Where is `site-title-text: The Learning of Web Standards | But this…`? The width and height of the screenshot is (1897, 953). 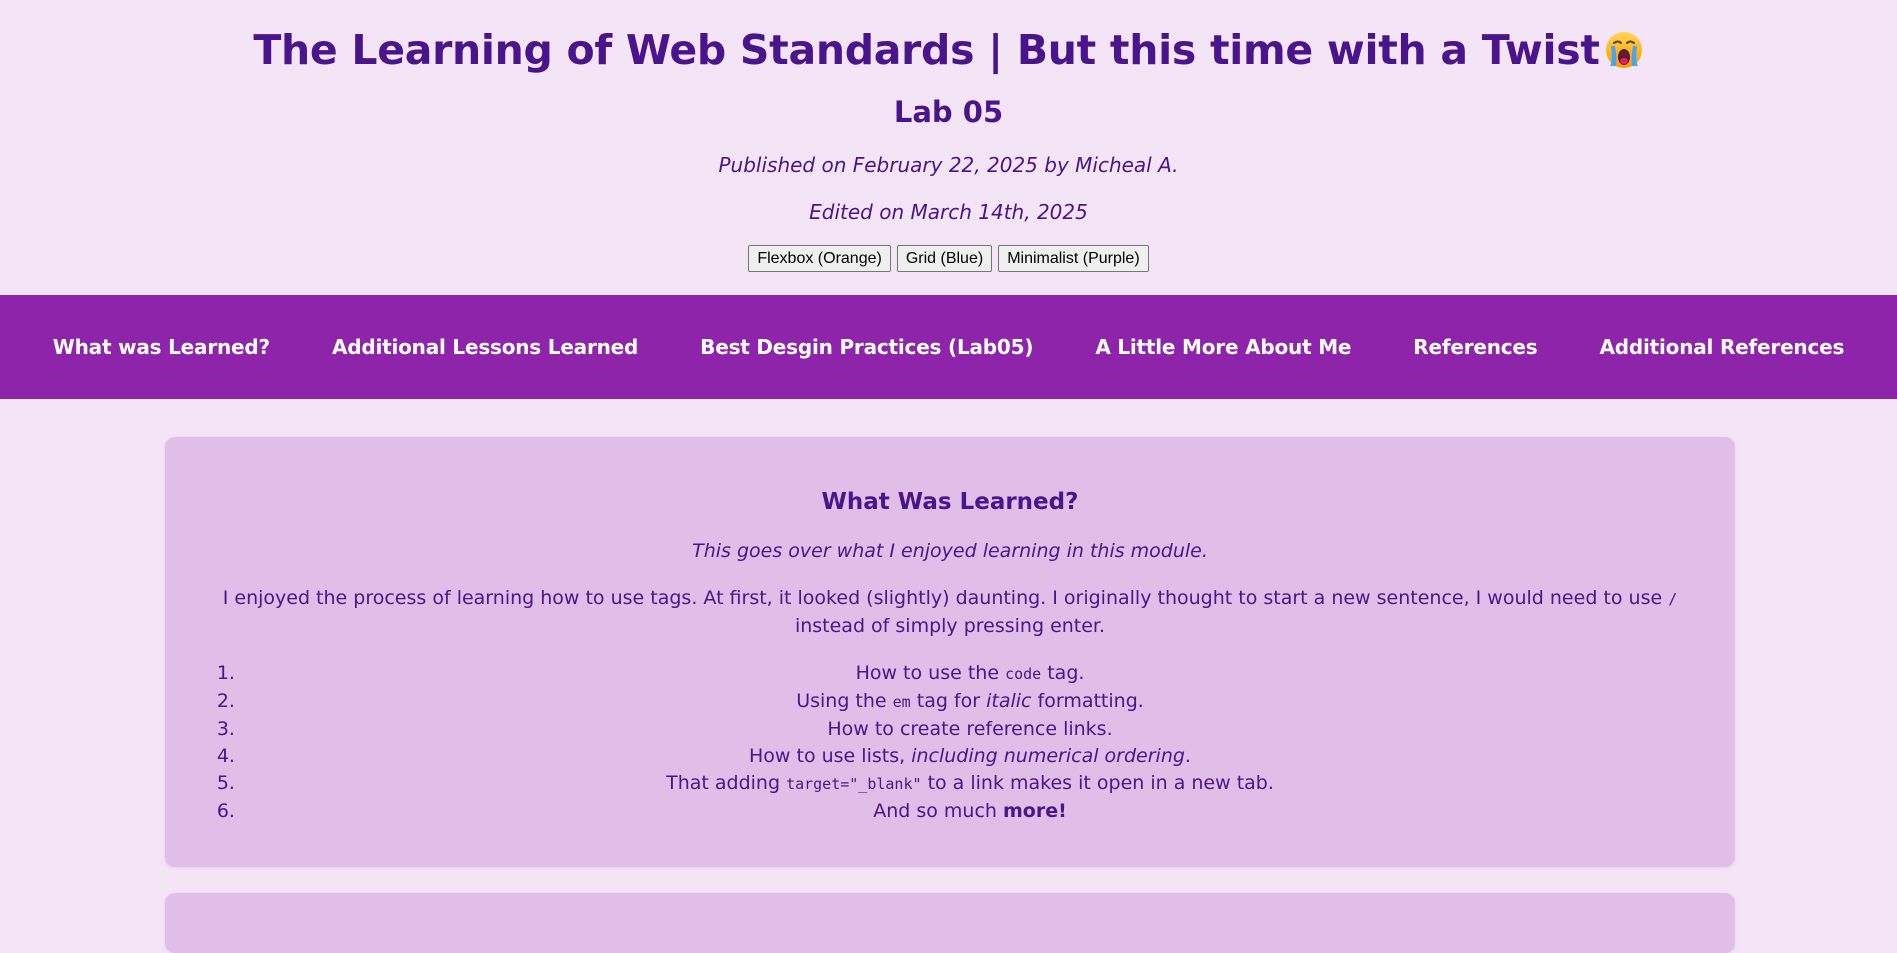 site-title-text: The Learning of Web Standards | But this… is located at coordinates (926, 50).